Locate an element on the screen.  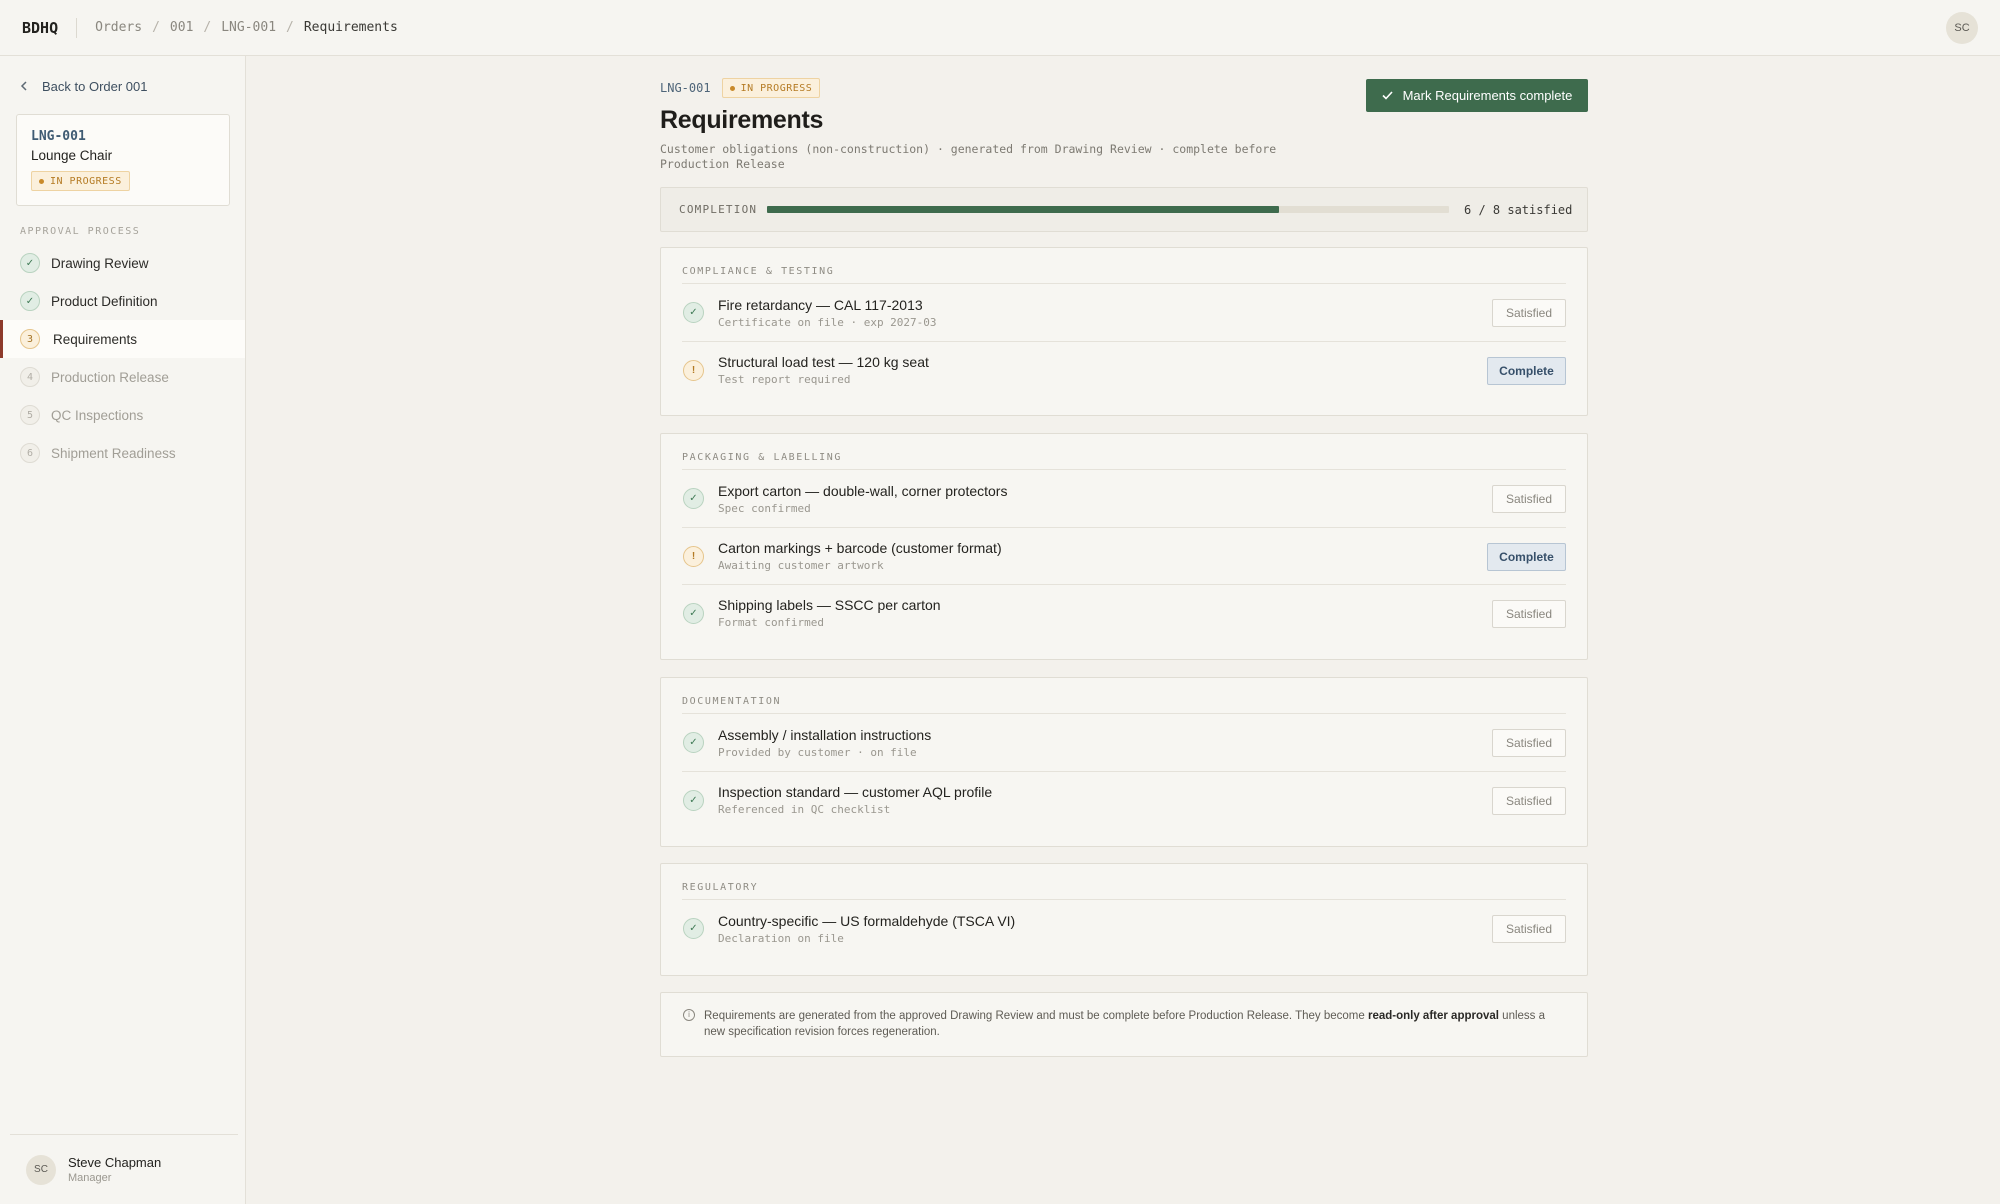
step-label: Production Release is located at coordinates (110, 377).